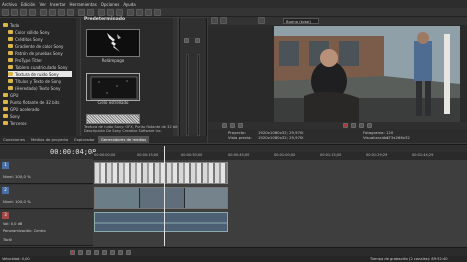 This screenshot has height=262, width=467. I want to click on edit-tool-icon, so click(130, 12).